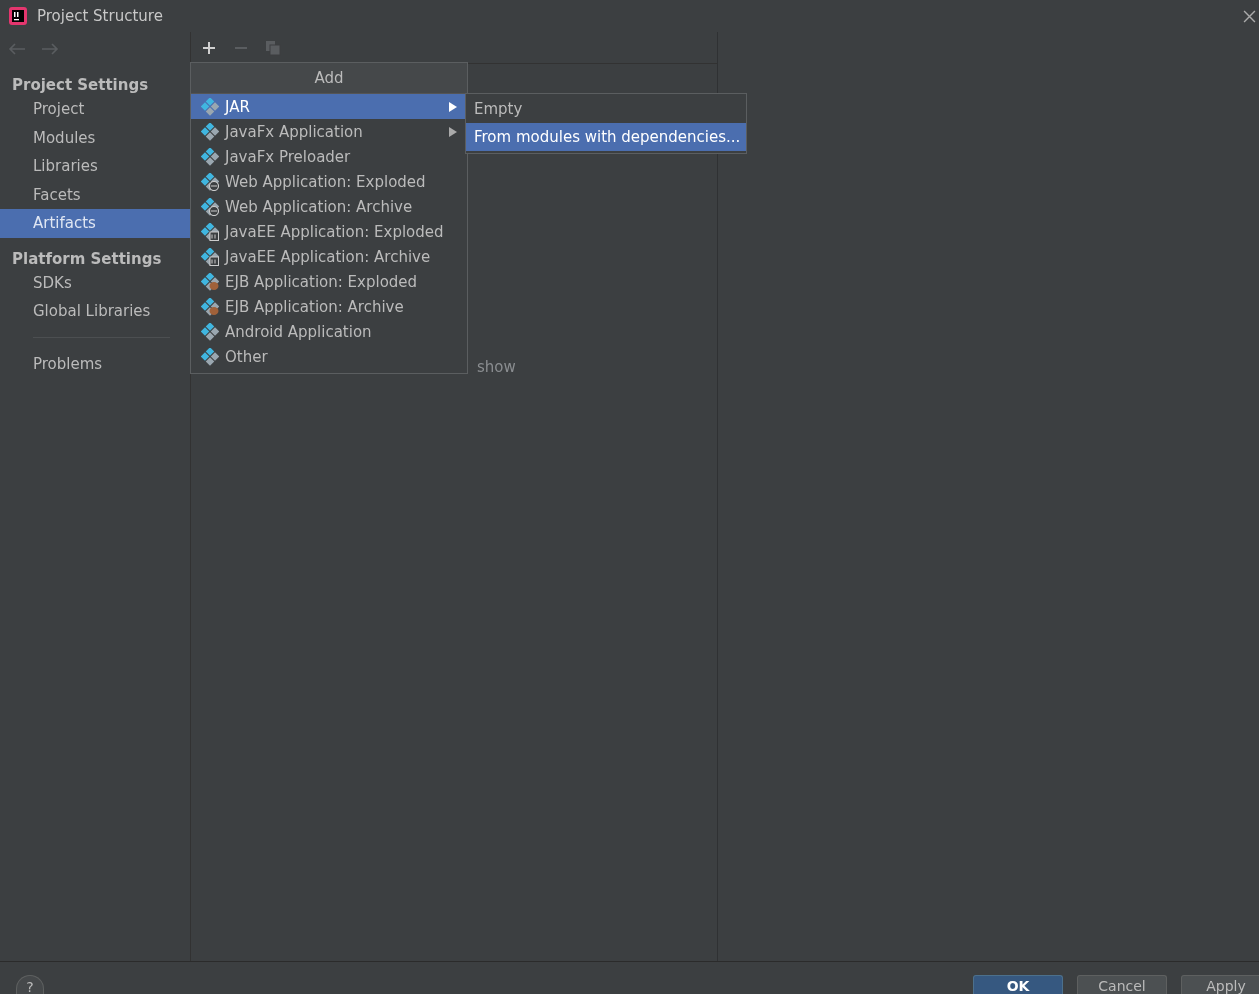 This screenshot has height=994, width=1259. What do you see at coordinates (329, 231) in the screenshot?
I see `menu-item: JavaEE Application: Exploded` at bounding box center [329, 231].